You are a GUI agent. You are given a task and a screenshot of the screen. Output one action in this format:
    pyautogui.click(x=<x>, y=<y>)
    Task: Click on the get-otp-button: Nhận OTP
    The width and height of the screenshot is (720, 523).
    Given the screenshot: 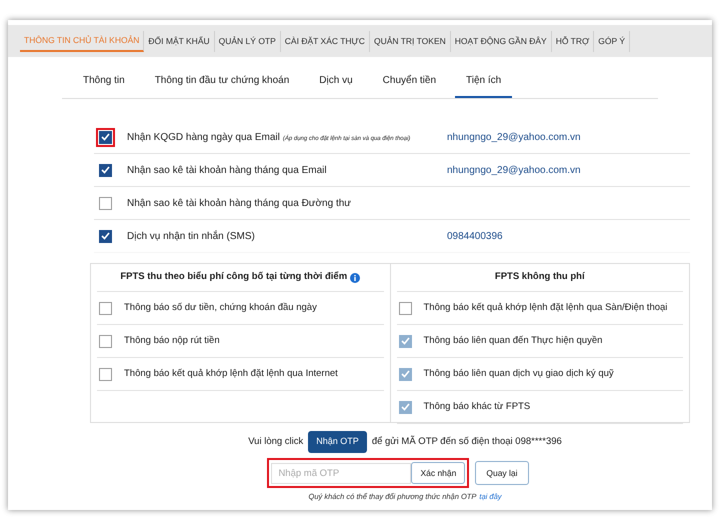 What is the action you would take?
    pyautogui.click(x=337, y=442)
    